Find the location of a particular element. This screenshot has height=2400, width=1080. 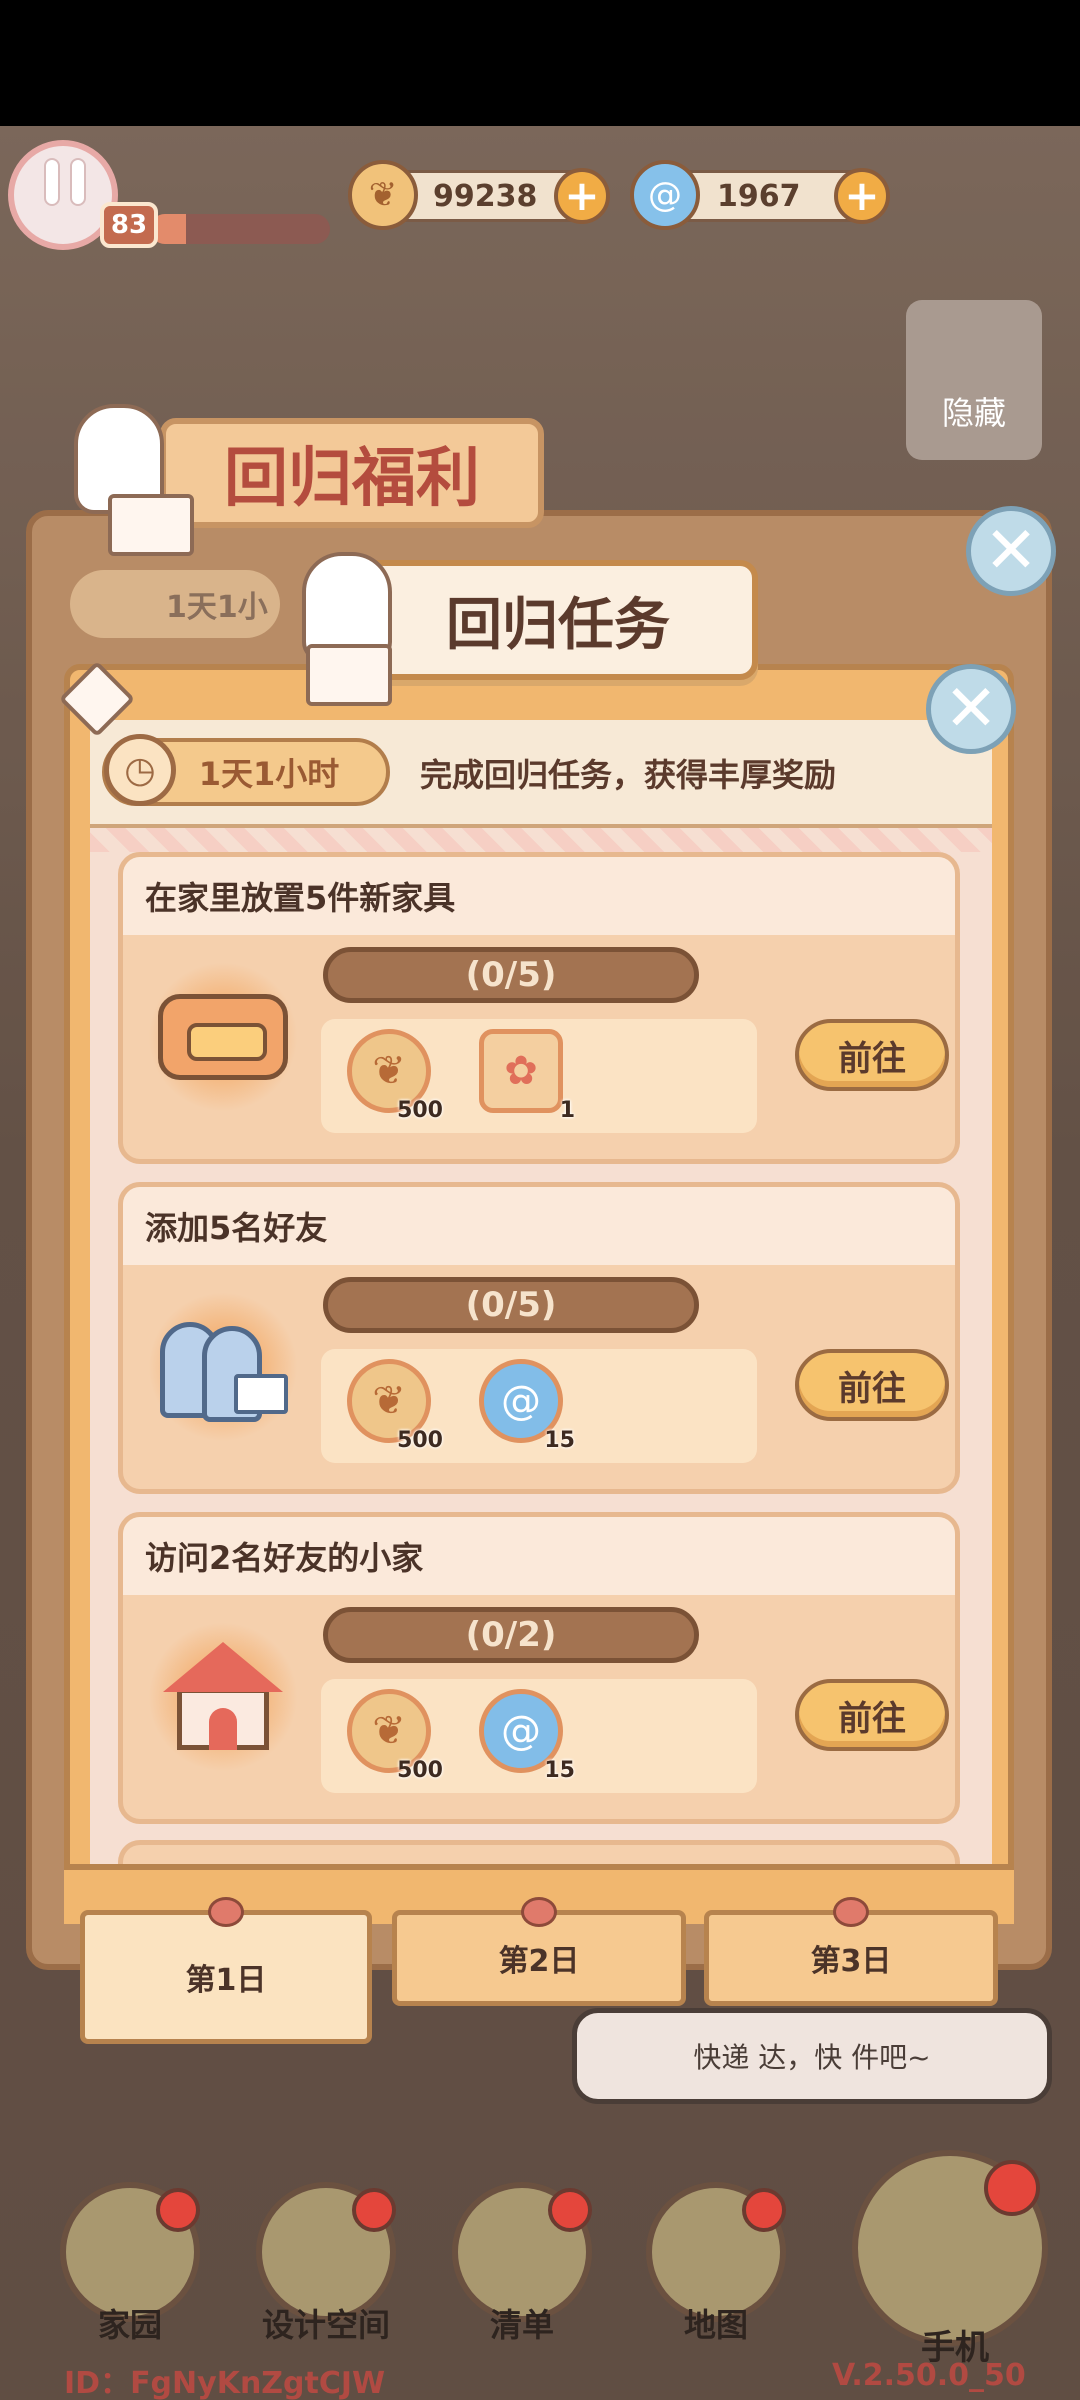

nav-list-label: 清单 is located at coordinates (521, 2325).